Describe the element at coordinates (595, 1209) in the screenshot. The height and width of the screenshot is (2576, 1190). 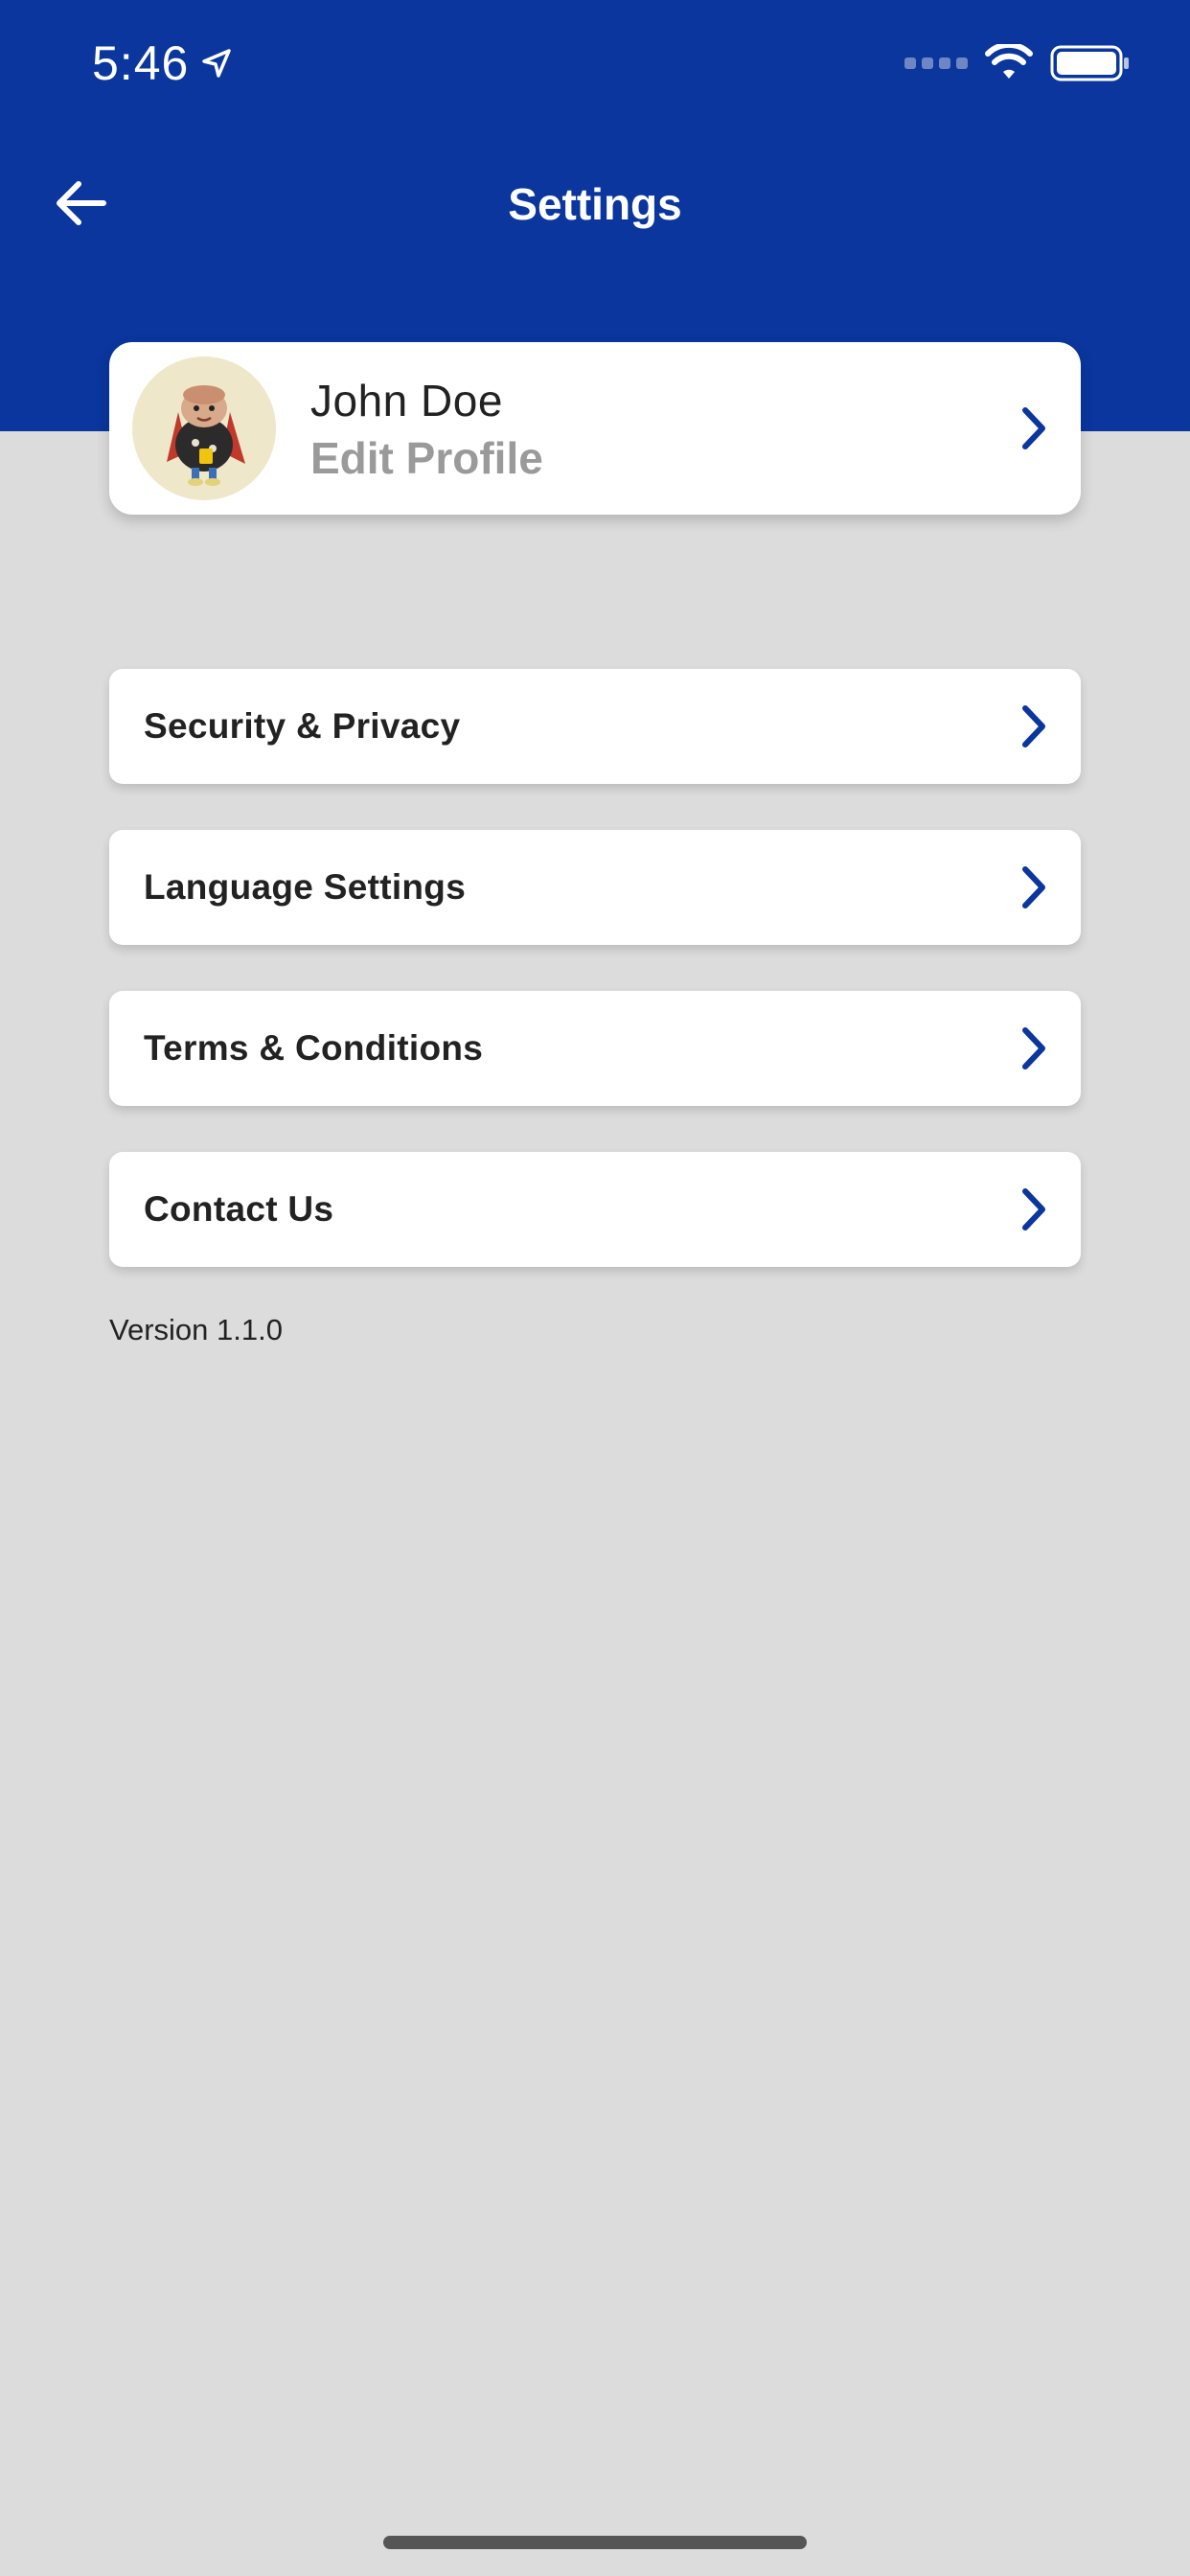
I see `menu-item-contact-us: Contact Us` at that location.